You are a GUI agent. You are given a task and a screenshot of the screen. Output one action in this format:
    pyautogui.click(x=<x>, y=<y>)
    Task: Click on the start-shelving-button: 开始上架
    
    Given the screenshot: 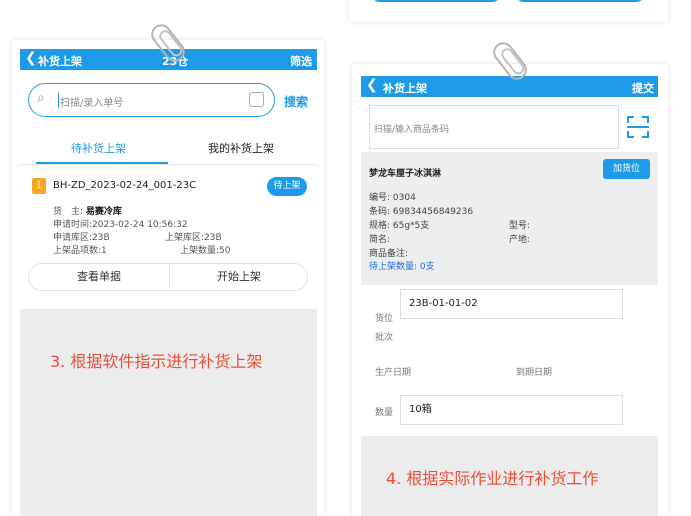 What is the action you would take?
    pyautogui.click(x=238, y=277)
    